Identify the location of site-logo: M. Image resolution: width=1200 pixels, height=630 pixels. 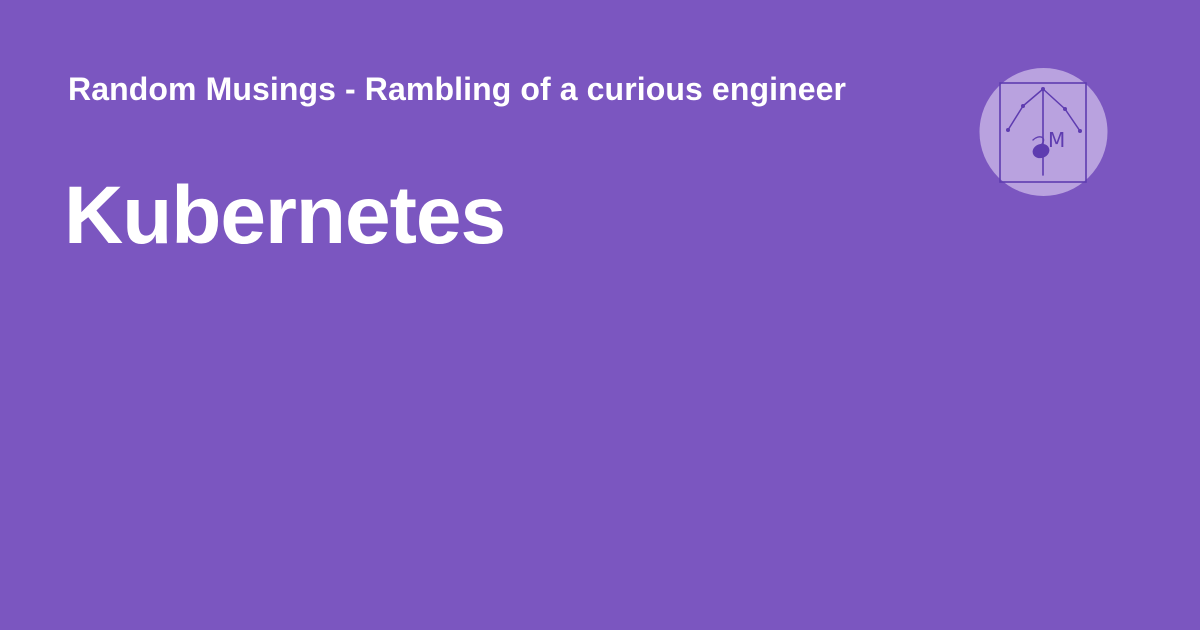
(1043, 132).